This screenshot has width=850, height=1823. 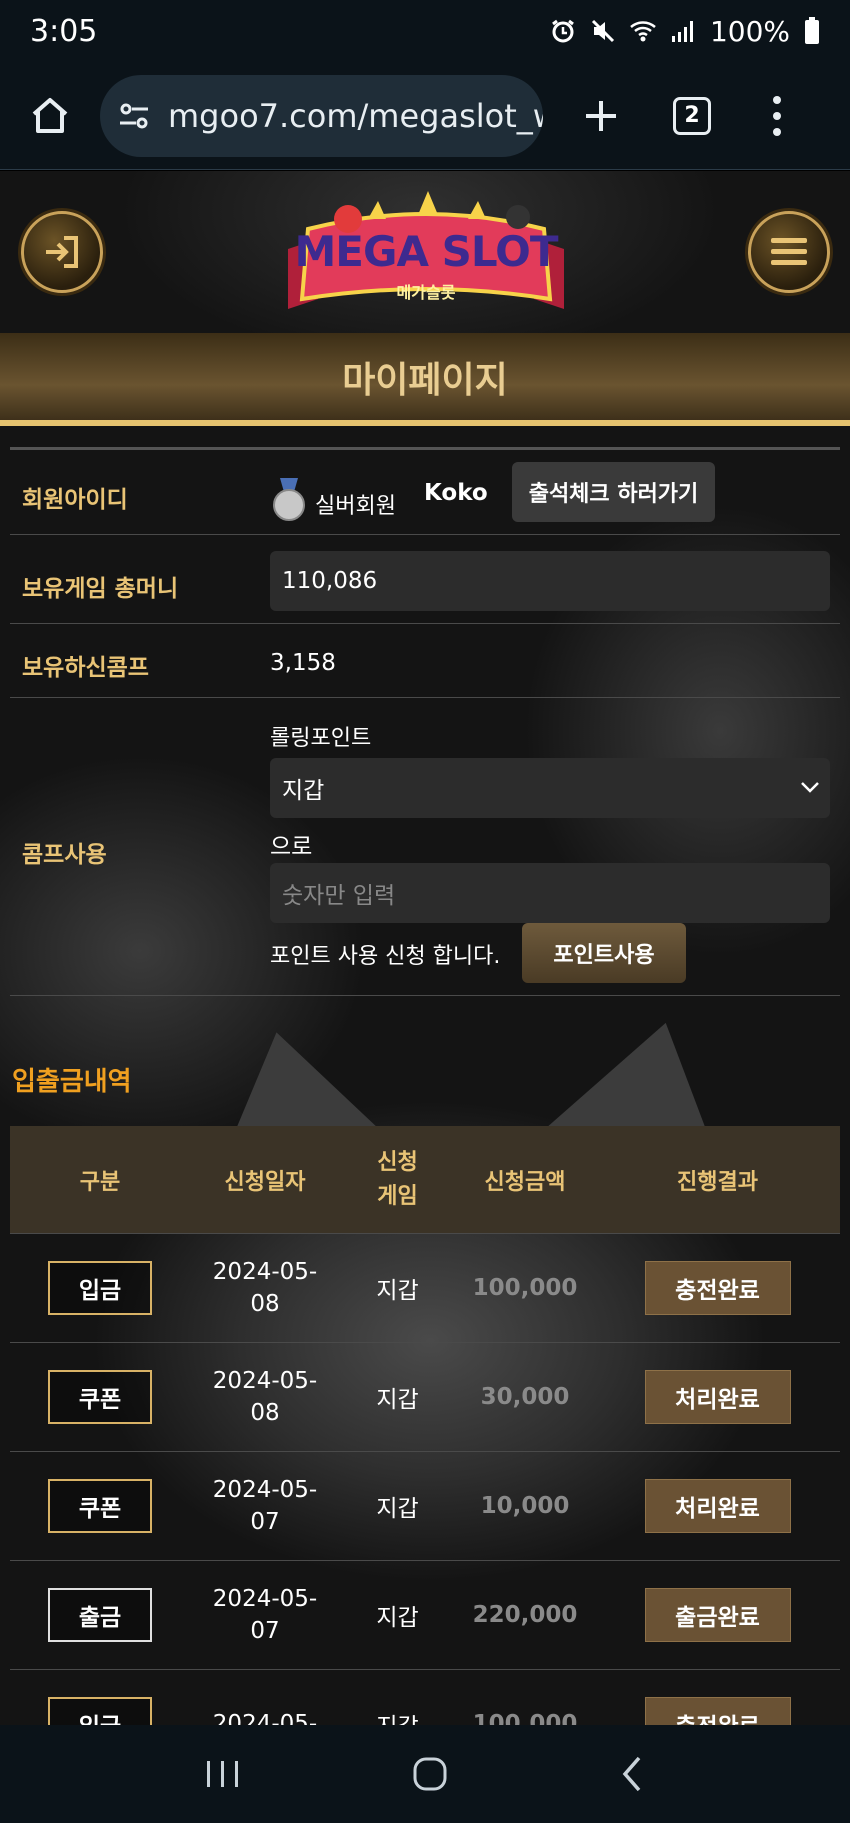 I want to click on row-amount: 10,000, so click(x=525, y=1506).